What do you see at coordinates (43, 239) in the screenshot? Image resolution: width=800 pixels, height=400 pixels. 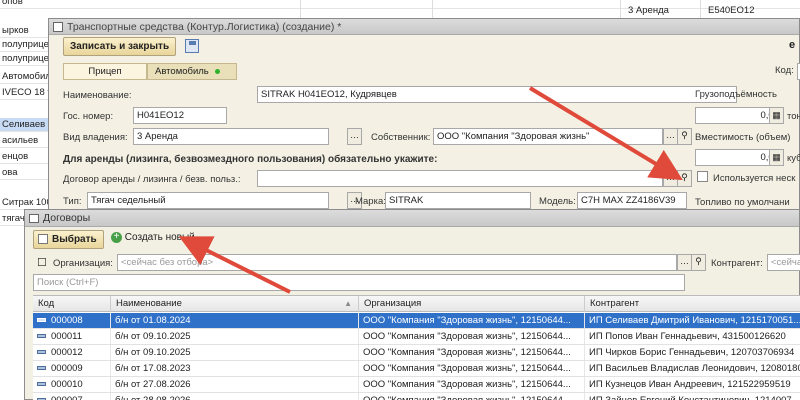 I see `select-icon` at bounding box center [43, 239].